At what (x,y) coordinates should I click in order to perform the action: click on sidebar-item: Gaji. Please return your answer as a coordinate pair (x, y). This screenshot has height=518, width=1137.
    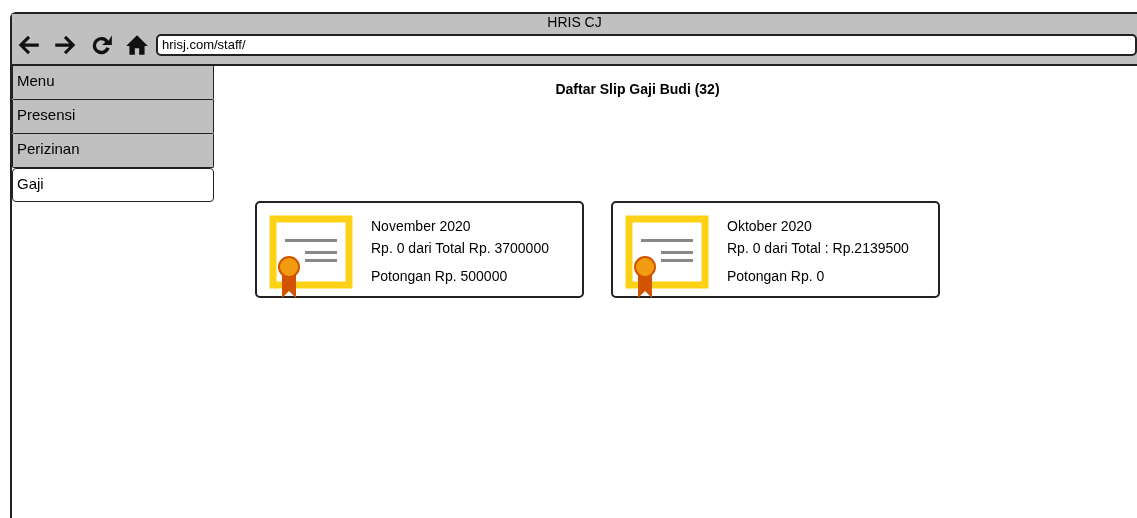
    Looking at the image, I should click on (113, 185).